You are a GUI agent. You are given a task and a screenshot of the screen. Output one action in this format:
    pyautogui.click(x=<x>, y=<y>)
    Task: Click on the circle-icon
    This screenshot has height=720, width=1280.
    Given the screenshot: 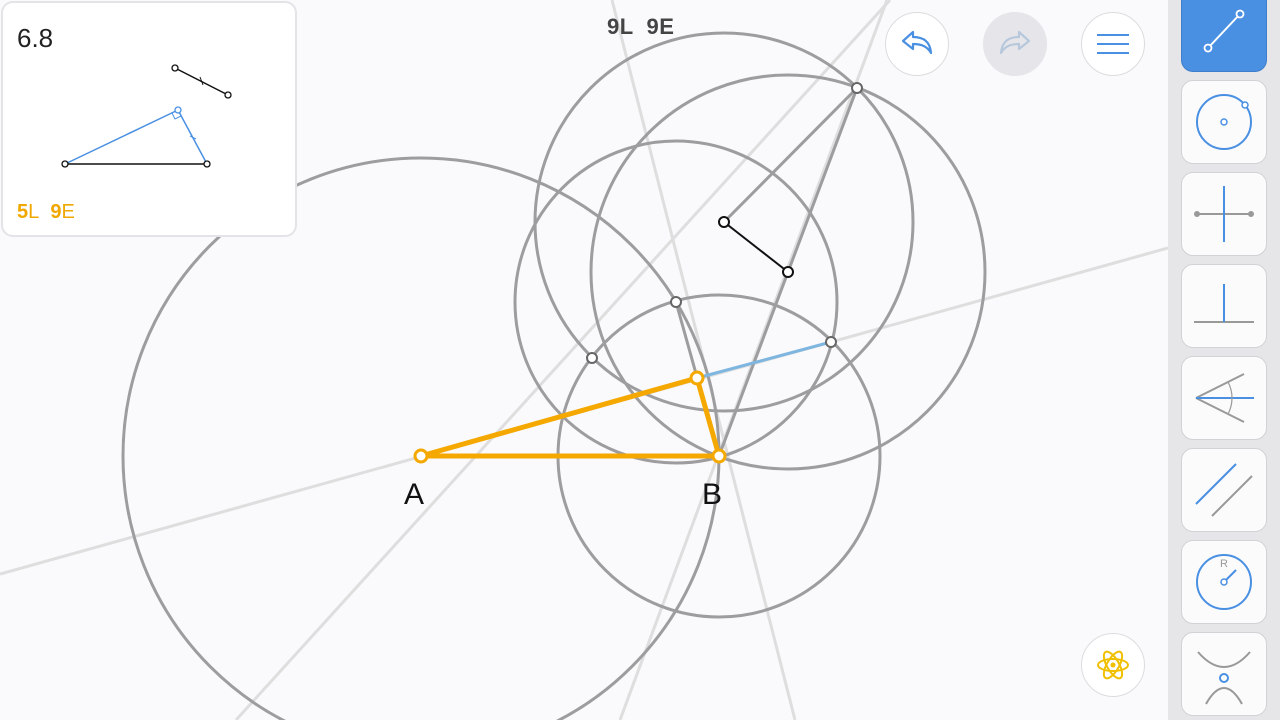 What is the action you would take?
    pyautogui.click(x=1224, y=122)
    